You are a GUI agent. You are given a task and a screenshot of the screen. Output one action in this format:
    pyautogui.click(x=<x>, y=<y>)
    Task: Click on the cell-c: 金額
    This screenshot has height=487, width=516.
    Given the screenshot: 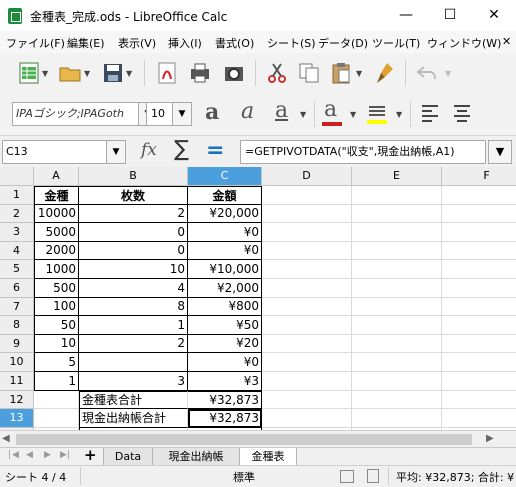 What is the action you would take?
    pyautogui.click(x=225, y=195)
    